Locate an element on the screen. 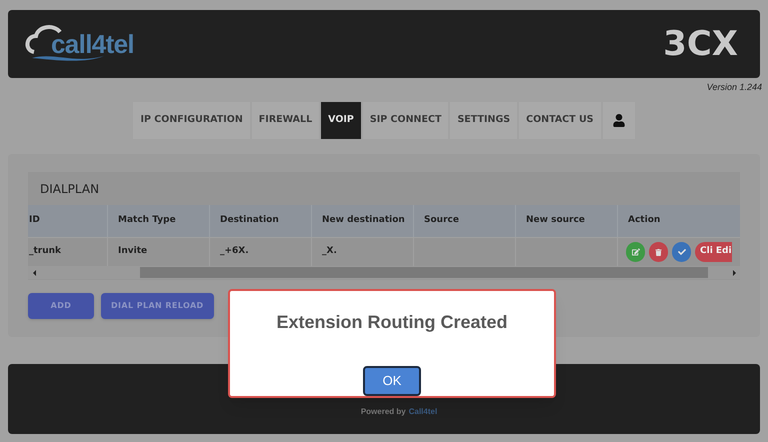 The image size is (768, 442). scroll-left-icon is located at coordinates (34, 273).